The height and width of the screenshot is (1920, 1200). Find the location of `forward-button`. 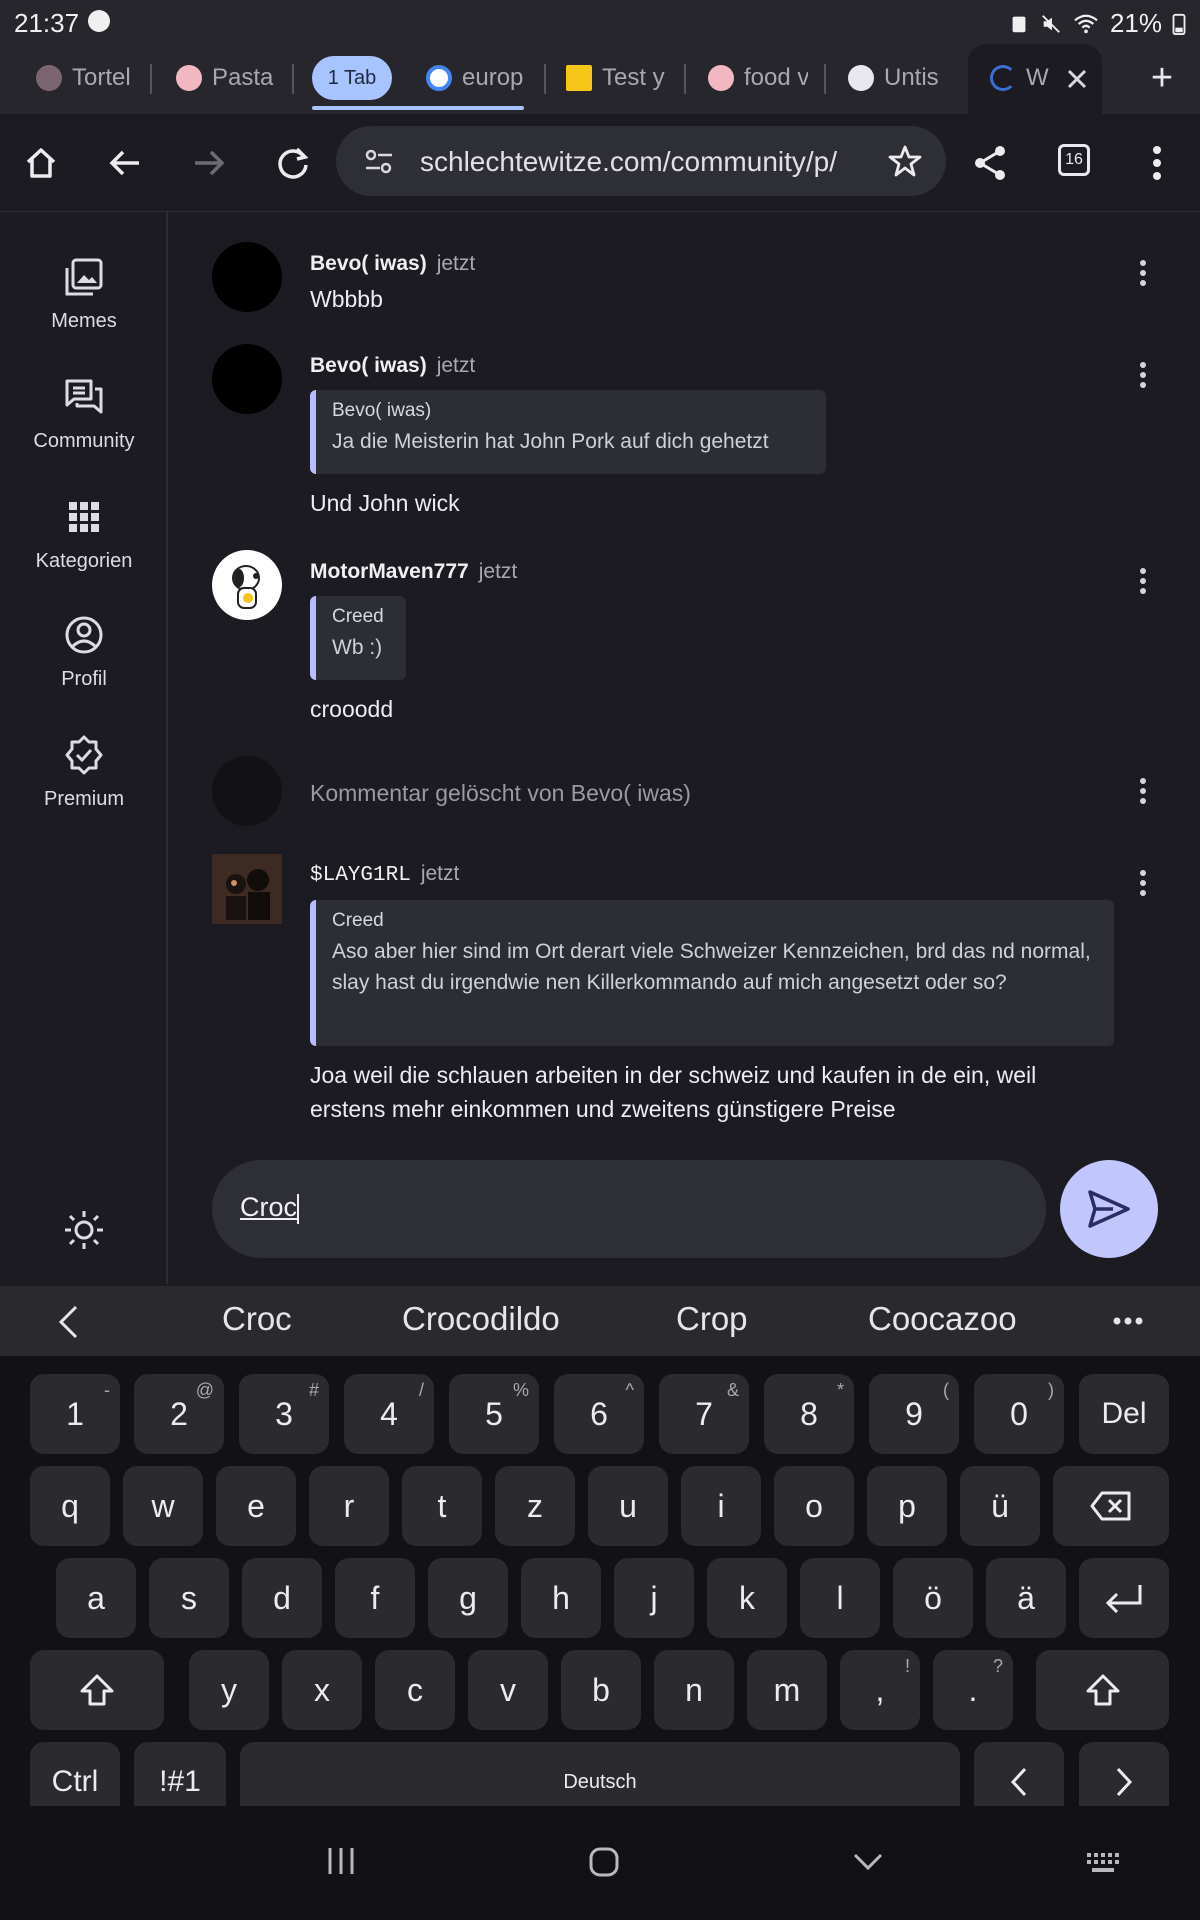

forward-button is located at coordinates (209, 163).